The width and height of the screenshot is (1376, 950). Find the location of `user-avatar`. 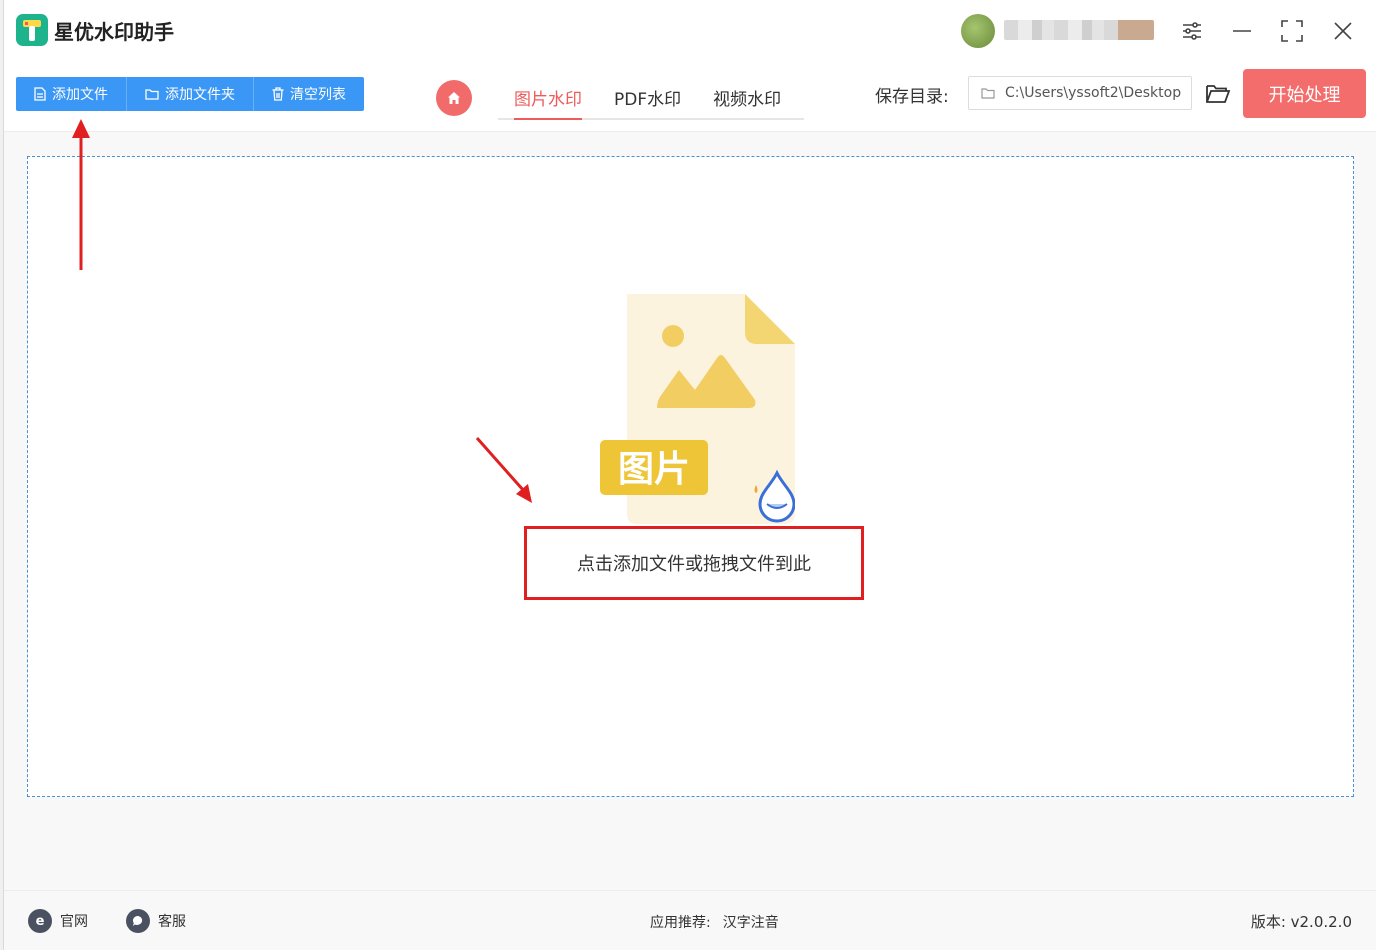

user-avatar is located at coordinates (978, 31).